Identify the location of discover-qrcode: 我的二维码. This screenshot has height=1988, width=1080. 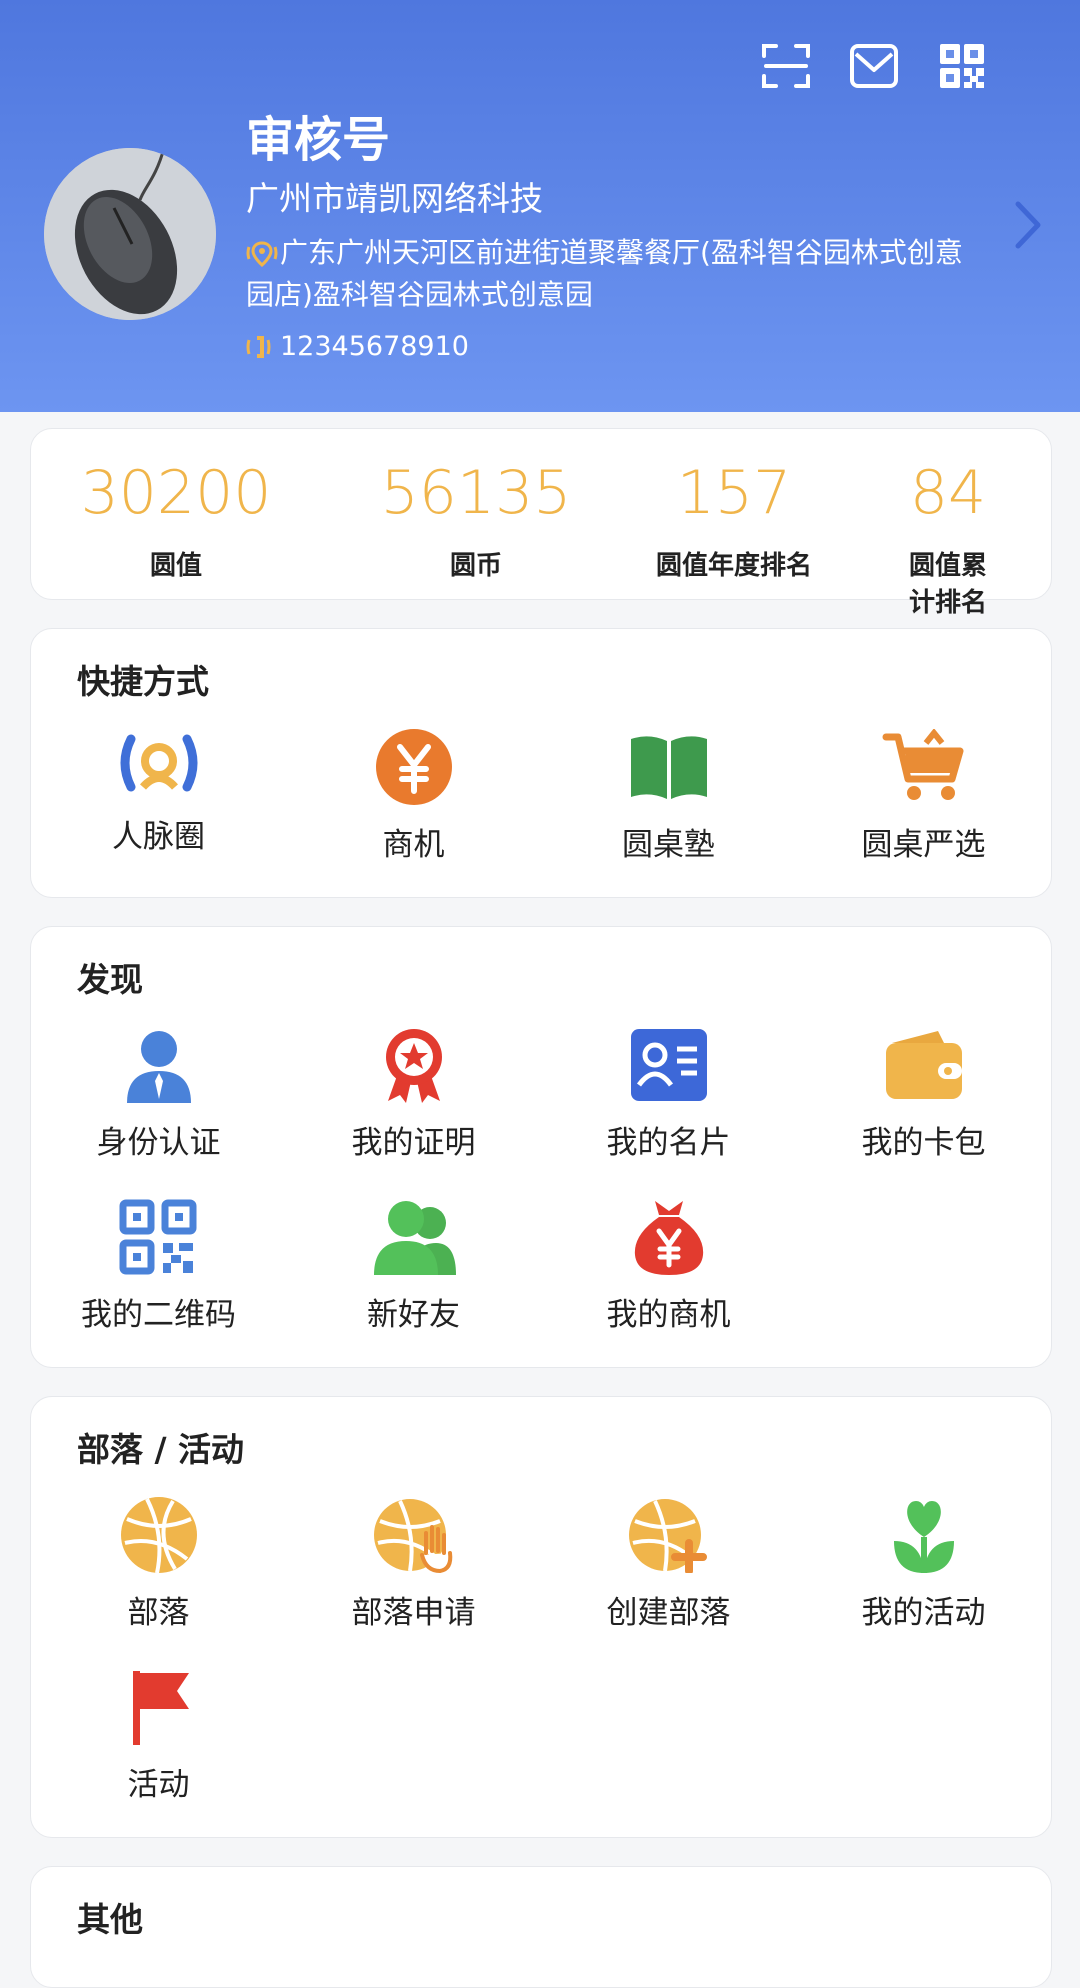
(158, 1266).